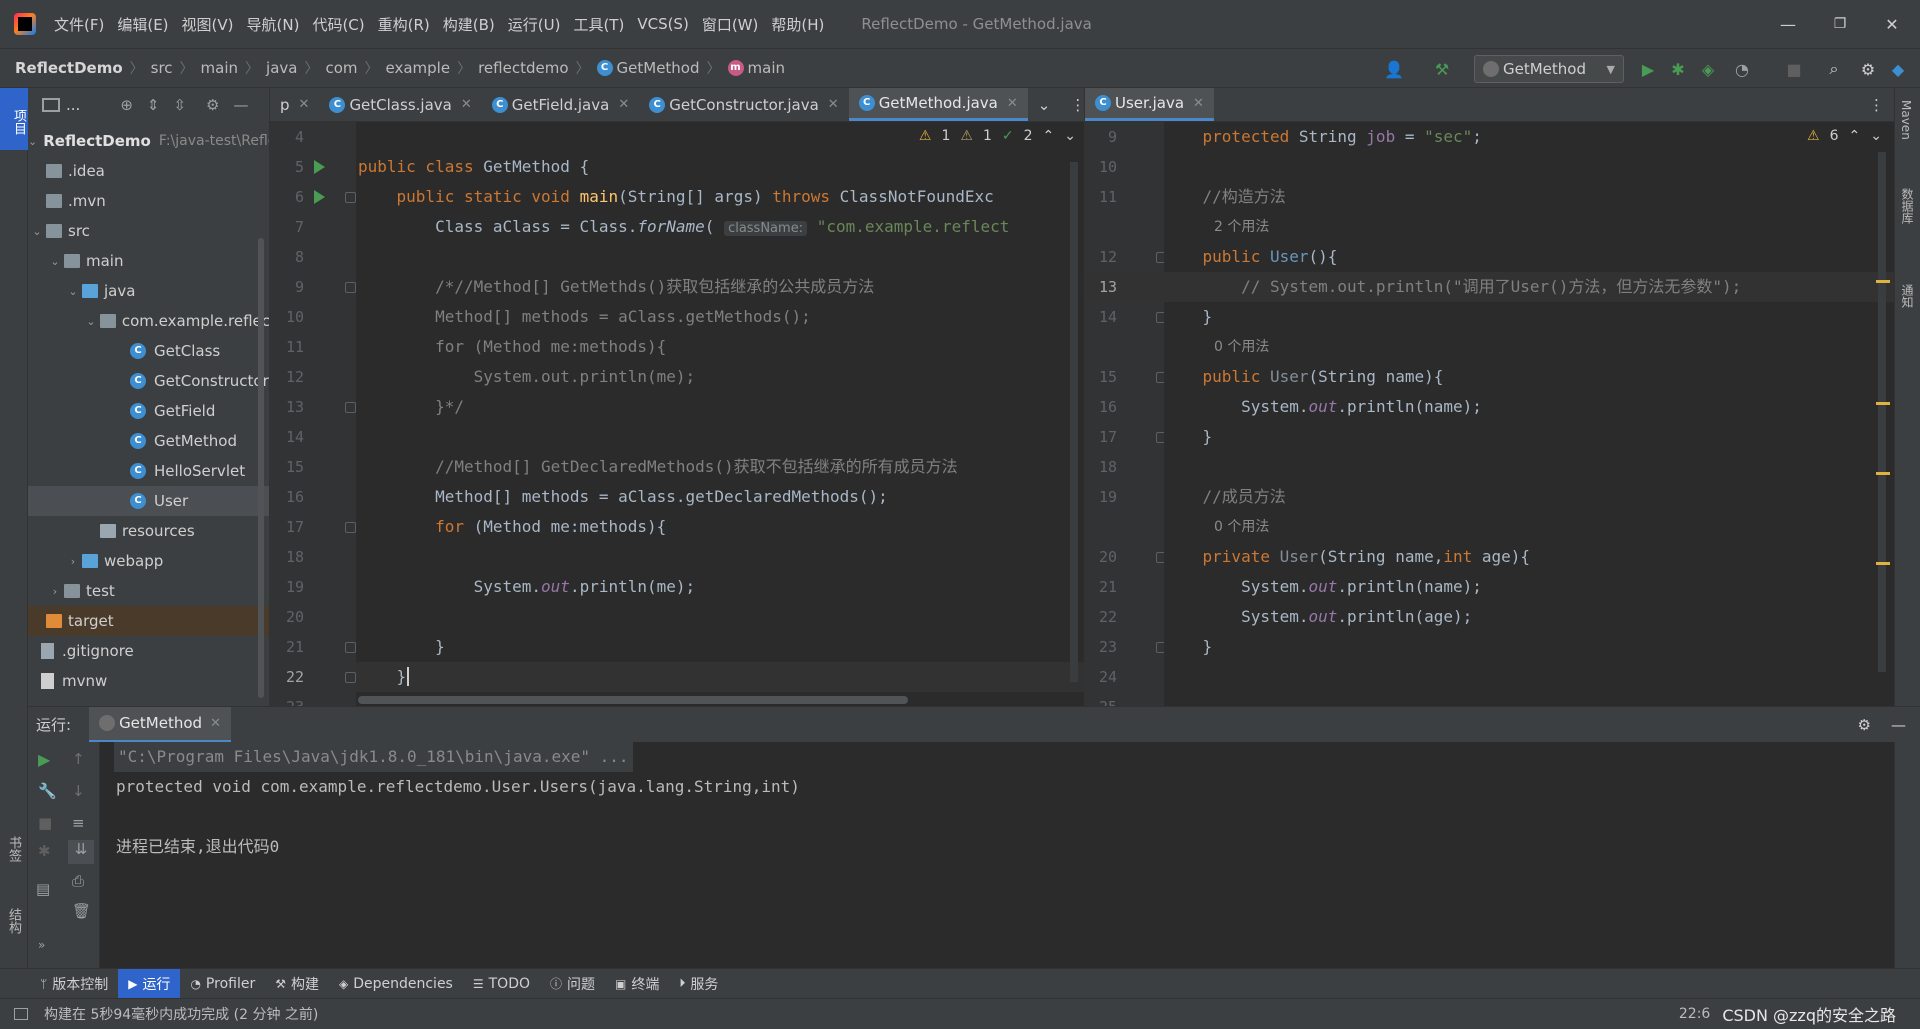  What do you see at coordinates (69, 68) in the screenshot?
I see `breadcrumb-project: ReflectDemo` at bounding box center [69, 68].